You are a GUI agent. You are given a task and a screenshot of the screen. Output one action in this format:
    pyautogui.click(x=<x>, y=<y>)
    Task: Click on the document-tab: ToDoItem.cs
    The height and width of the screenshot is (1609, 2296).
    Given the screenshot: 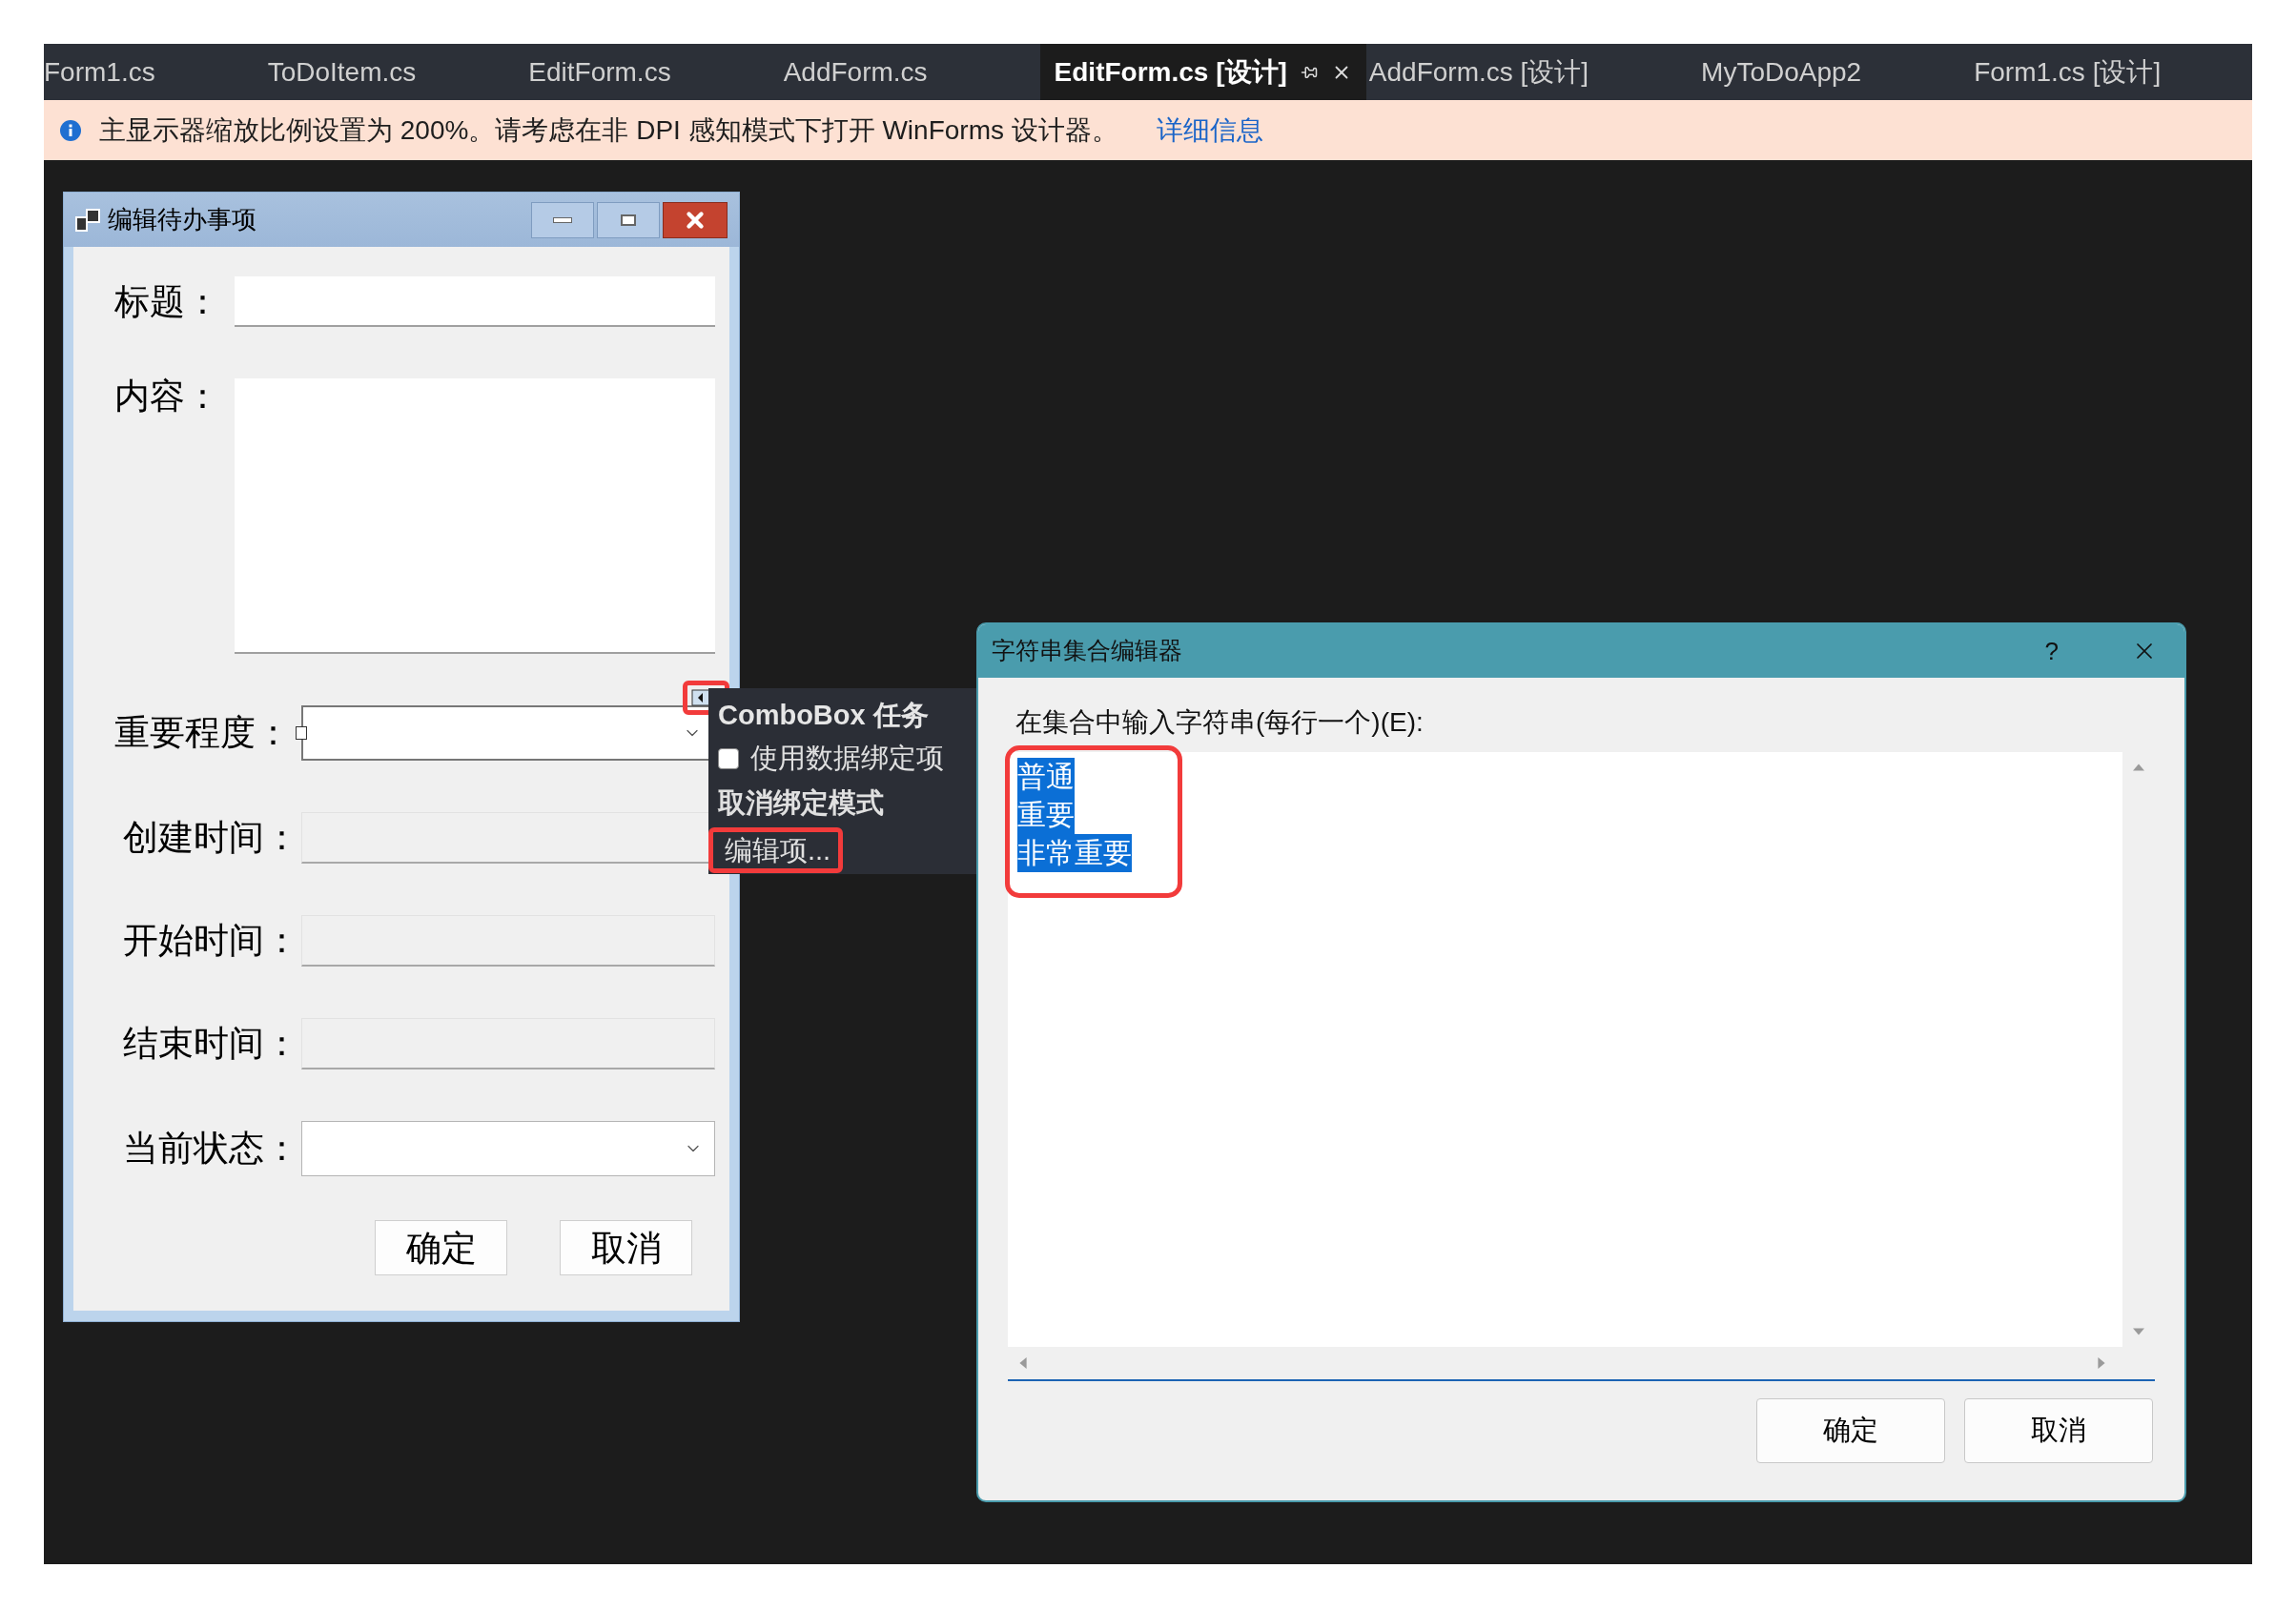 What is the action you would take?
    pyautogui.click(x=398, y=72)
    